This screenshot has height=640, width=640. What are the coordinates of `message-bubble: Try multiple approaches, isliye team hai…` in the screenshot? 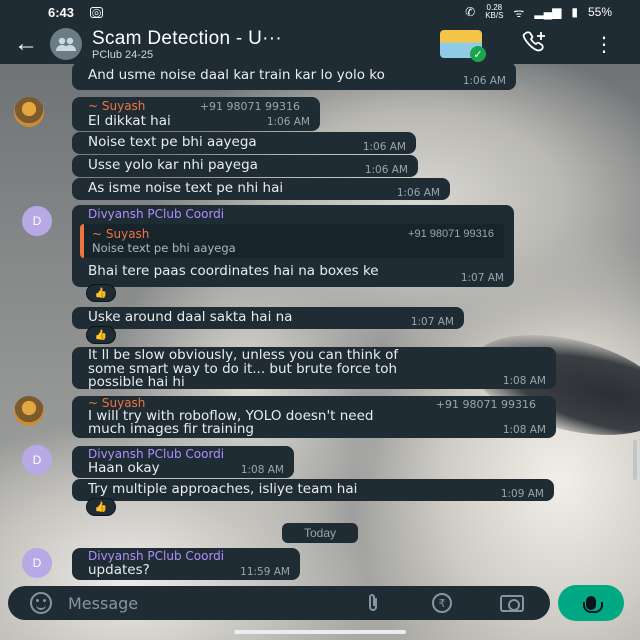 It's located at (313, 490).